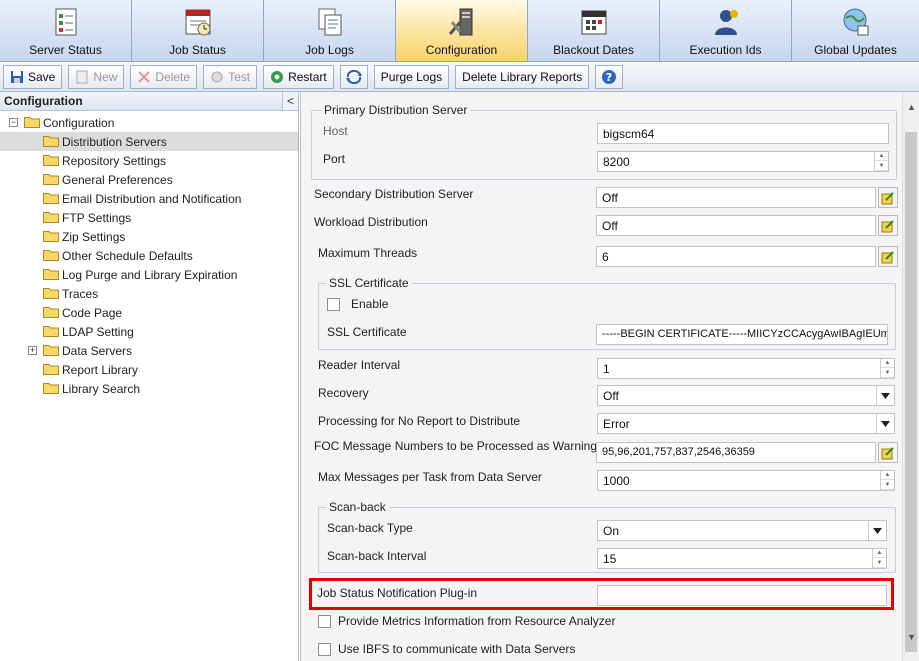 The width and height of the screenshot is (919, 661). Describe the element at coordinates (736, 452) in the screenshot. I see `foc-input: 95,96,201,757,837,2546,36359` at that location.